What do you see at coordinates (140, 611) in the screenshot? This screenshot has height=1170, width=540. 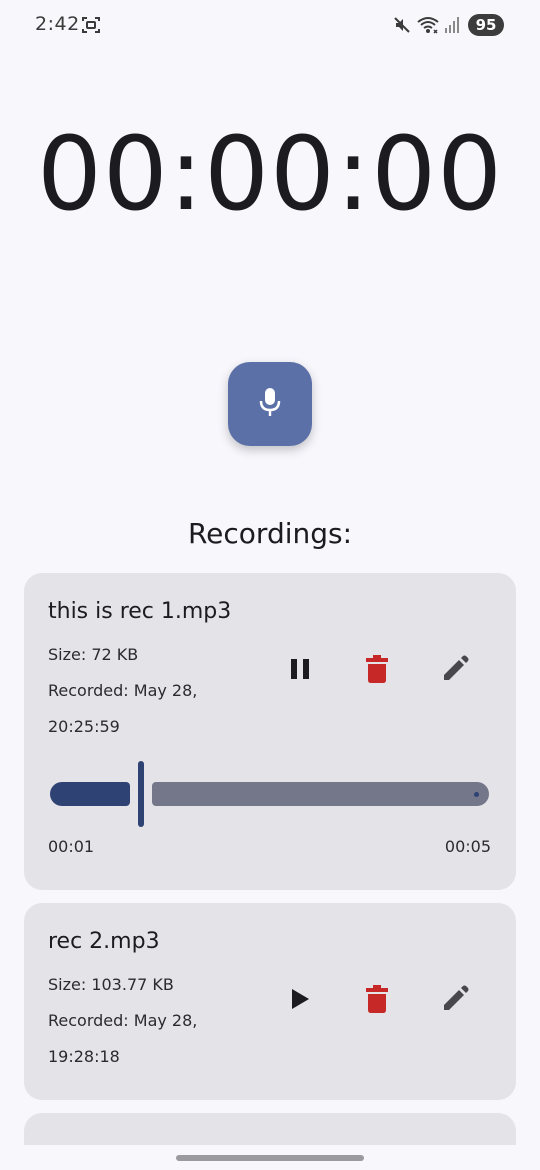 I see `recording-title: this is rec 1.mp3` at bounding box center [140, 611].